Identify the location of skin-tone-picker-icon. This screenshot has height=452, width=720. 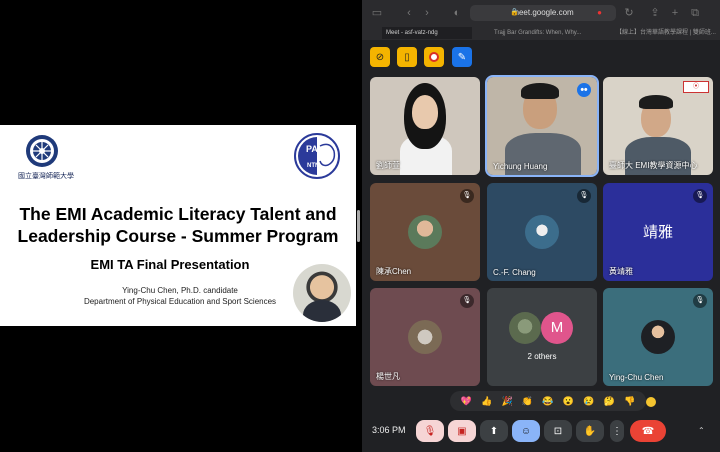
(651, 402).